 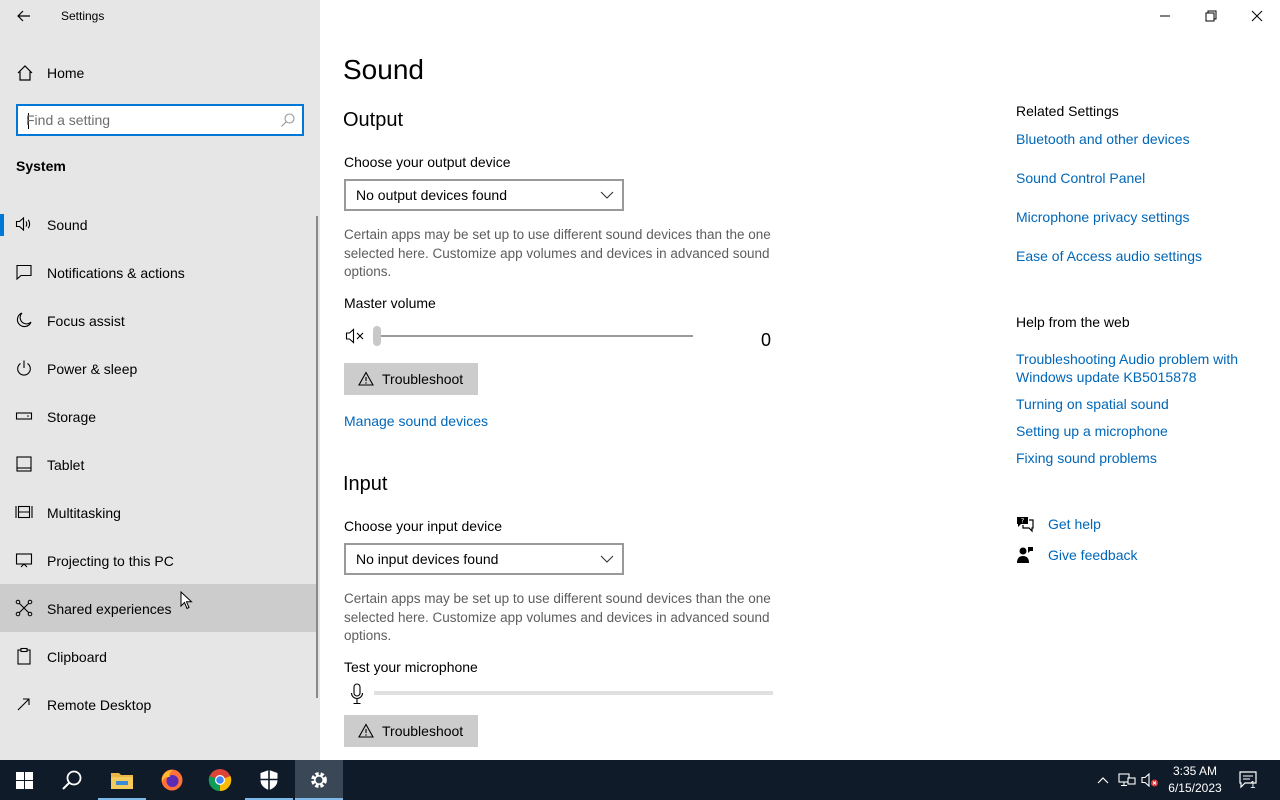 What do you see at coordinates (24, 464) in the screenshot?
I see `tablet-icon` at bounding box center [24, 464].